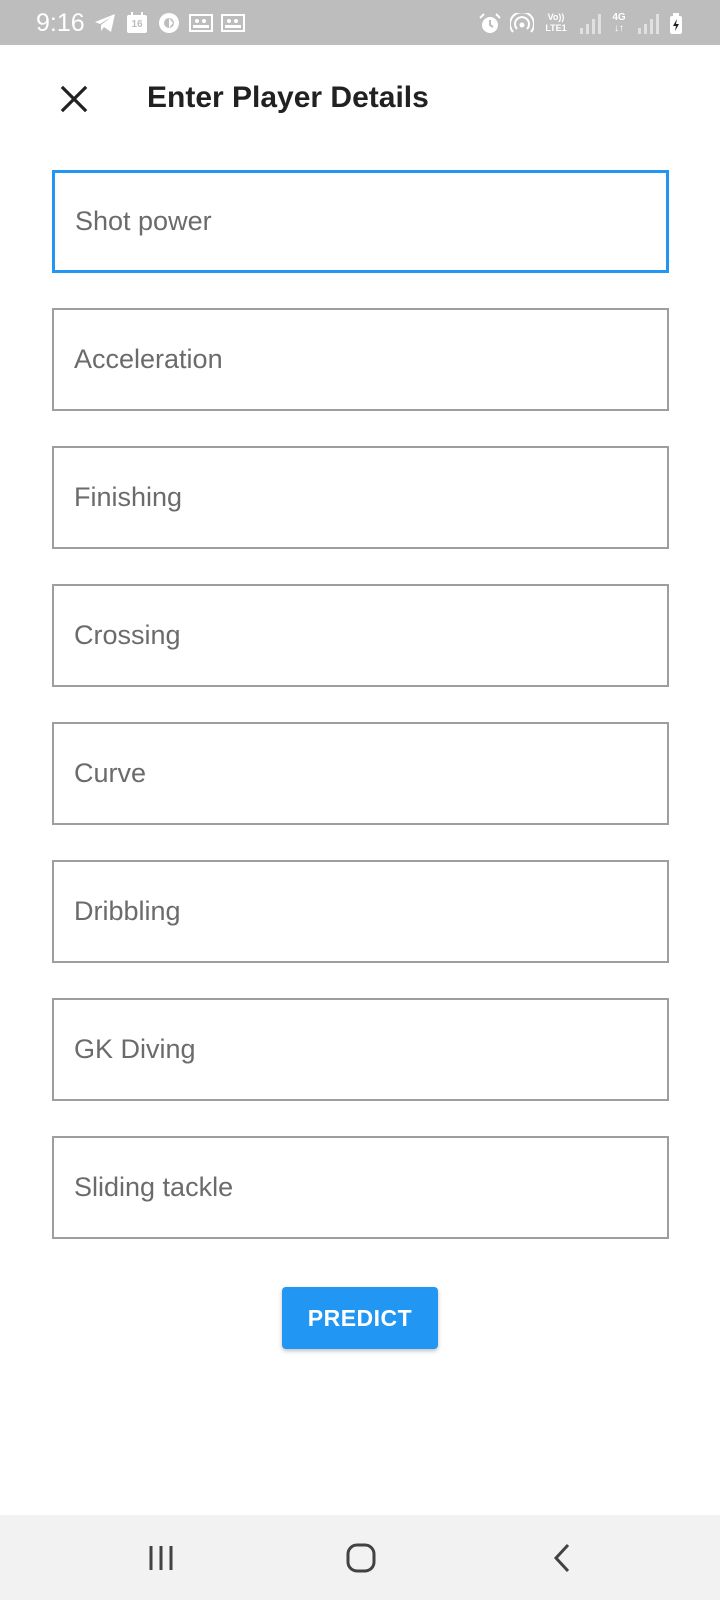  I want to click on navigation-bar, so click(360, 1557).